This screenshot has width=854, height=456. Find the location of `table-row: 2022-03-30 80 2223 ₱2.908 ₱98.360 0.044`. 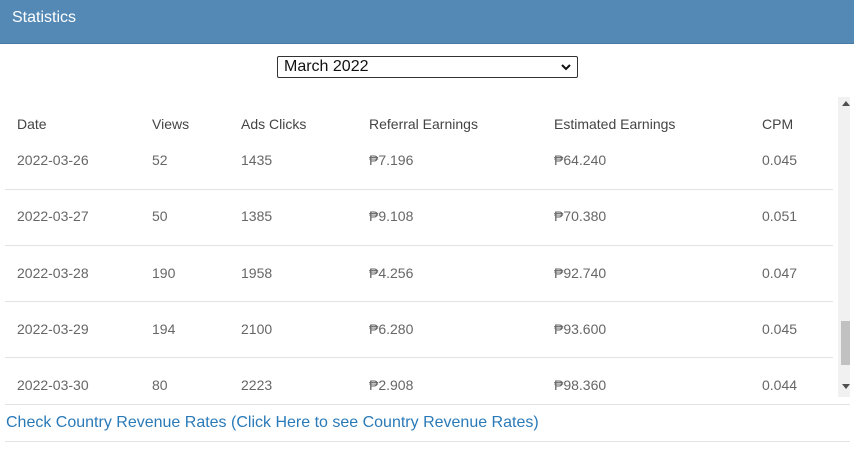

table-row: 2022-03-30 80 2223 ₱2.908 ₱98.360 0.044 is located at coordinates (419, 377).